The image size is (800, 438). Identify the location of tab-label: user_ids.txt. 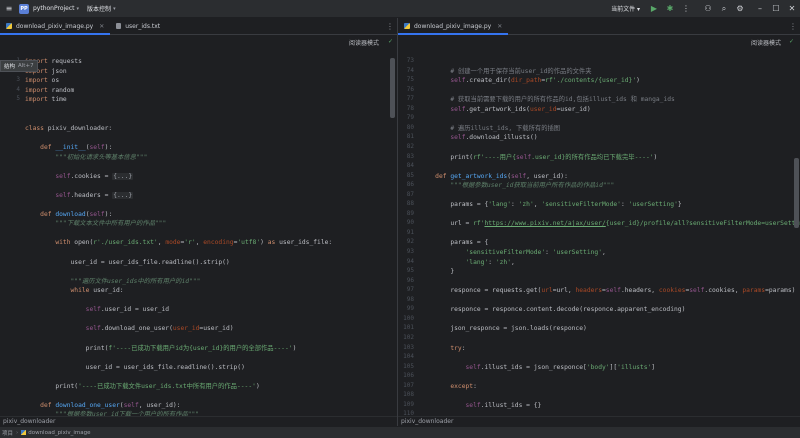
(143, 26).